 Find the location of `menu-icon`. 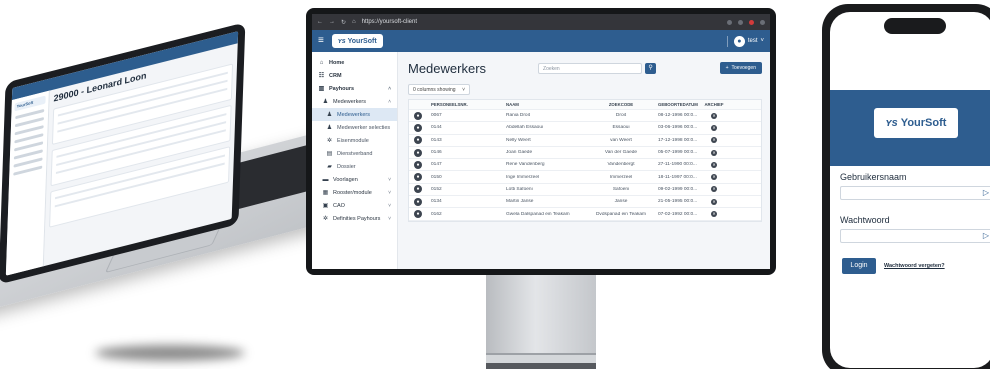

menu-icon is located at coordinates (762, 22).